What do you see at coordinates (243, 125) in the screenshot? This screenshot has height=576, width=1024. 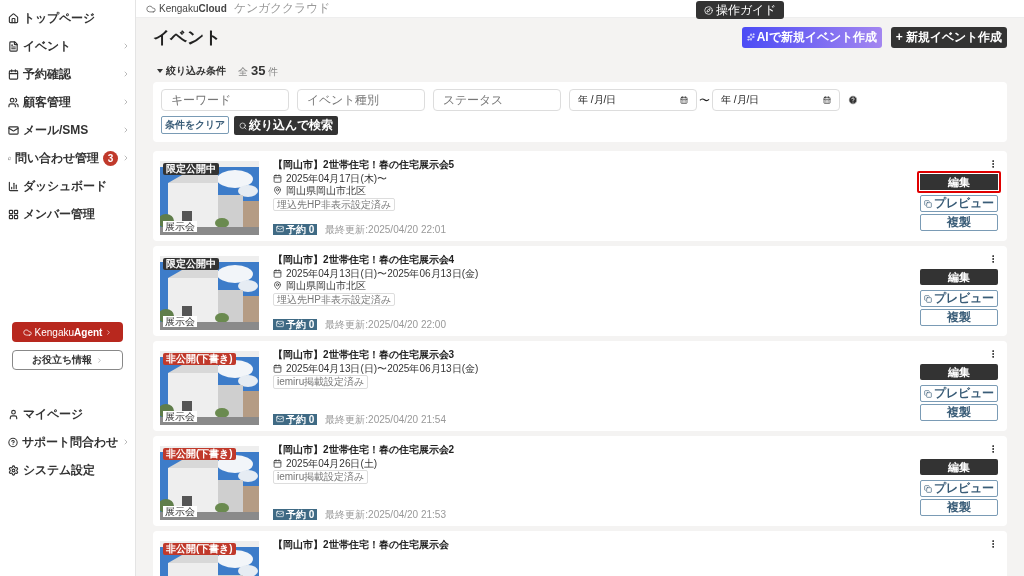 I see `search-icon` at bounding box center [243, 125].